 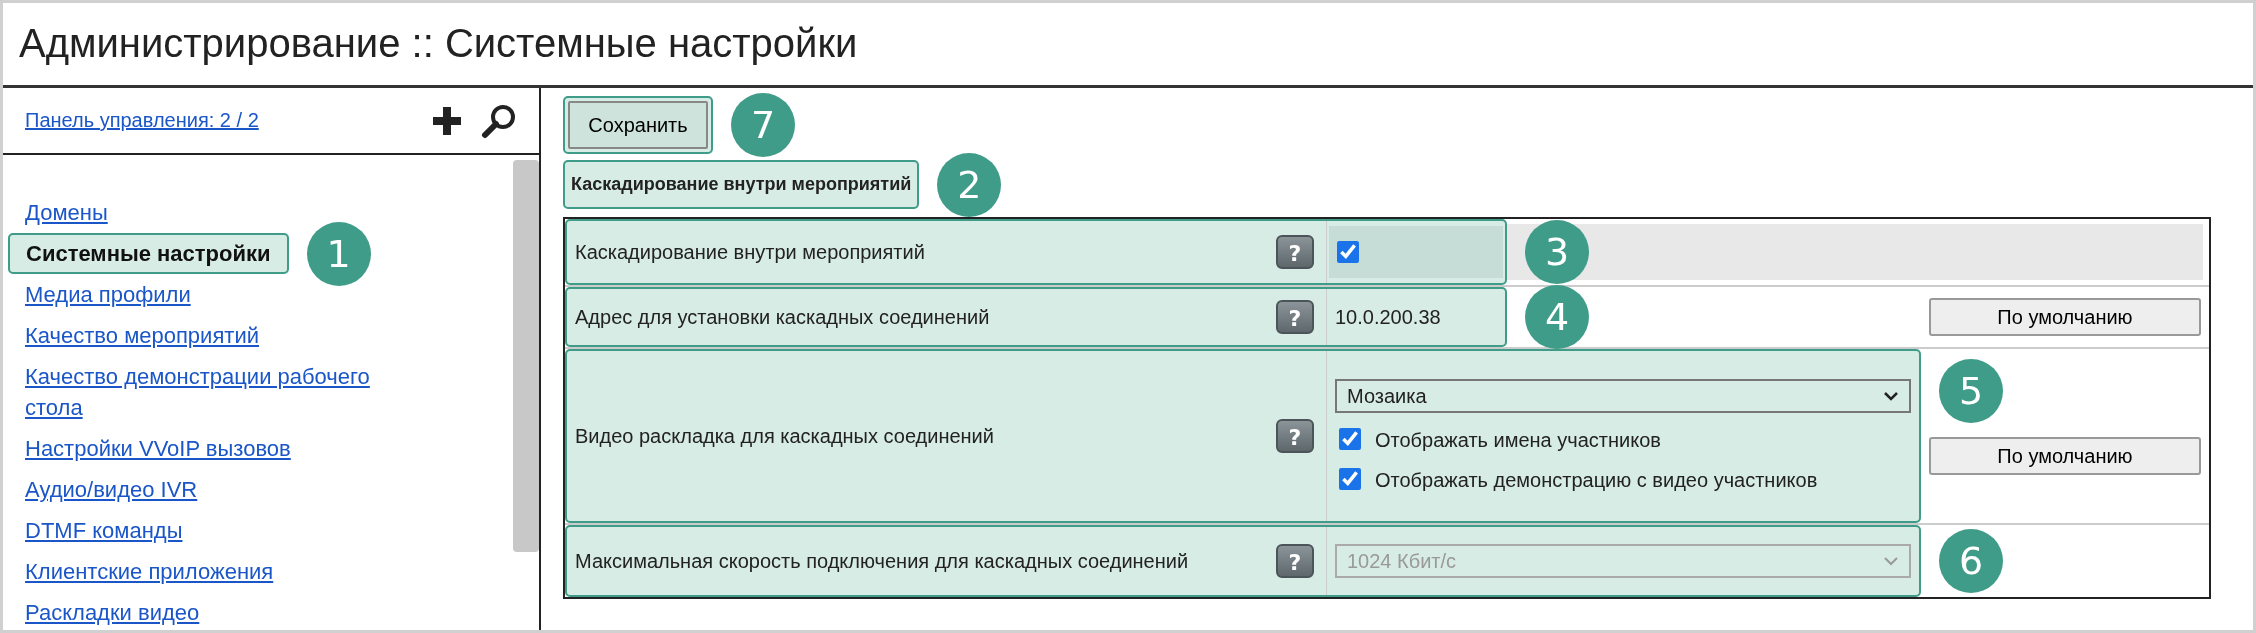 I want to click on sidebar-item: Раскладки видео, so click(x=112, y=612).